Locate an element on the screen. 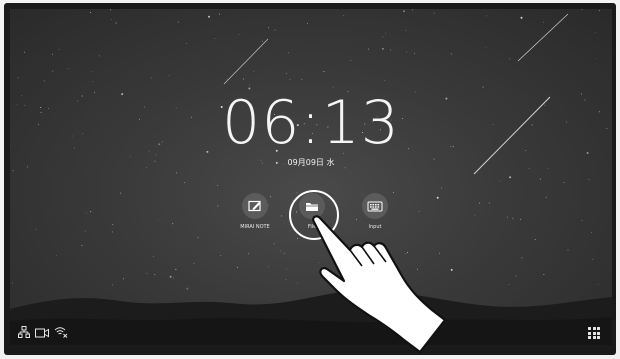  app-grid-icon is located at coordinates (594, 333).